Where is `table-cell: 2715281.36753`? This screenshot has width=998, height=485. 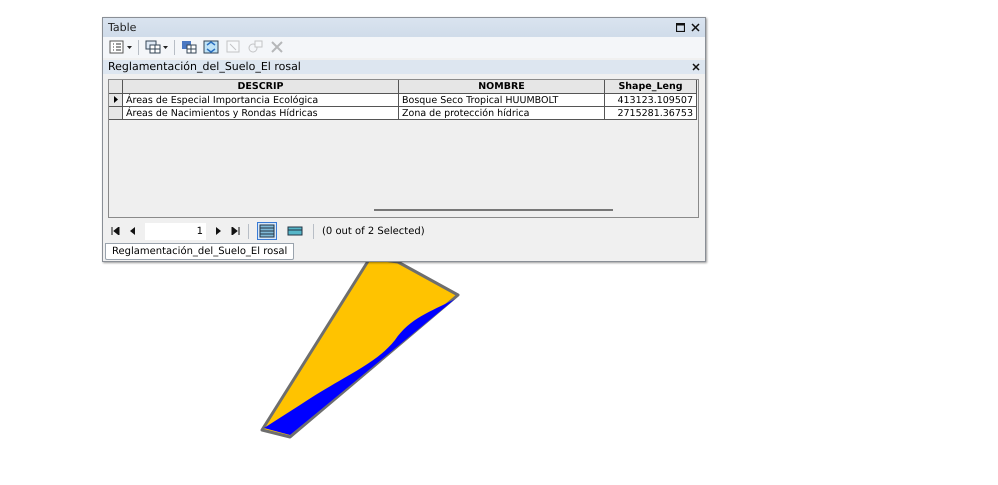
table-cell: 2715281.36753 is located at coordinates (651, 113).